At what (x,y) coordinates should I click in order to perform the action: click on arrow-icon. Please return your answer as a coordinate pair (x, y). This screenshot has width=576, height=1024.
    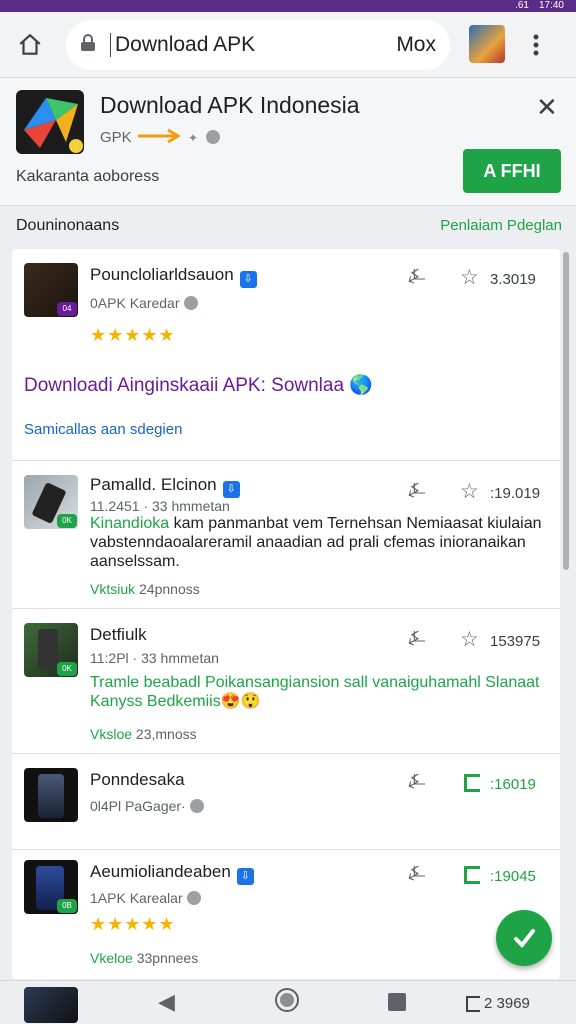
    Looking at the image, I should click on (159, 136).